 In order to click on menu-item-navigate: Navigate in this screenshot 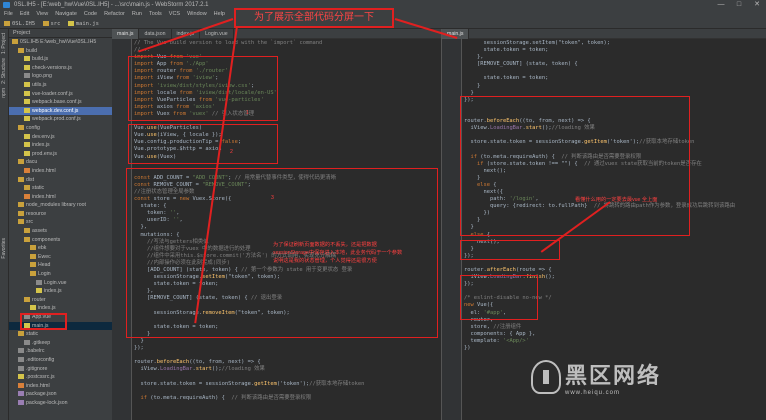, I will do `click(66, 14)`.